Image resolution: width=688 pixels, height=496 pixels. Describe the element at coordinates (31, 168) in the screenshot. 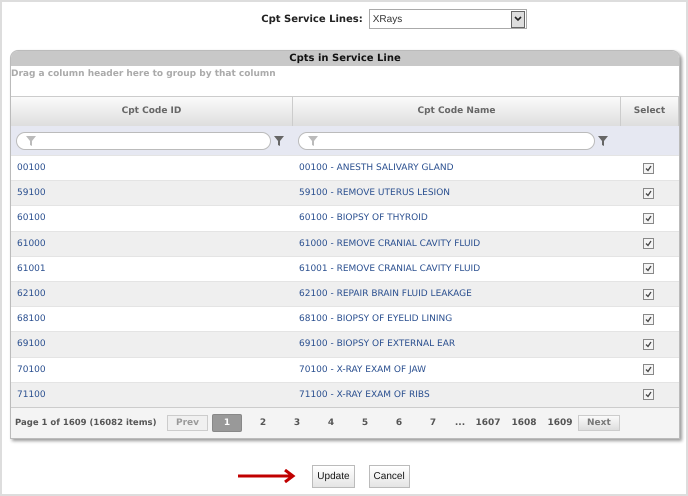

I see `table-cell-text: 00100` at that location.